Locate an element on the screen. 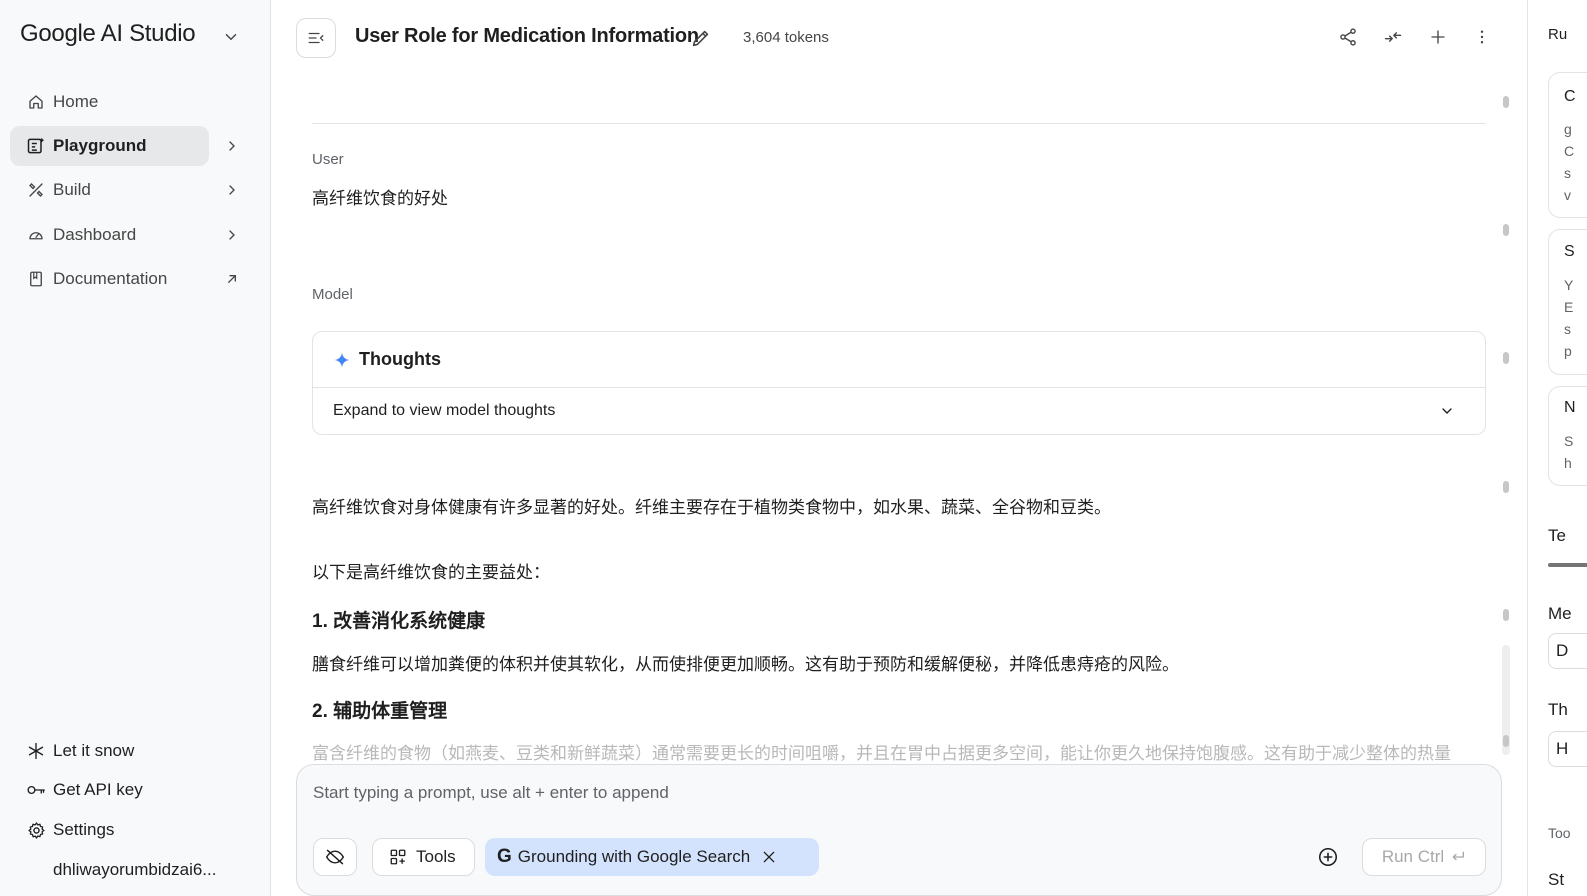 Image resolution: width=1587 pixels, height=896 pixels. sidebar-item-label: Build is located at coordinates (72, 189).